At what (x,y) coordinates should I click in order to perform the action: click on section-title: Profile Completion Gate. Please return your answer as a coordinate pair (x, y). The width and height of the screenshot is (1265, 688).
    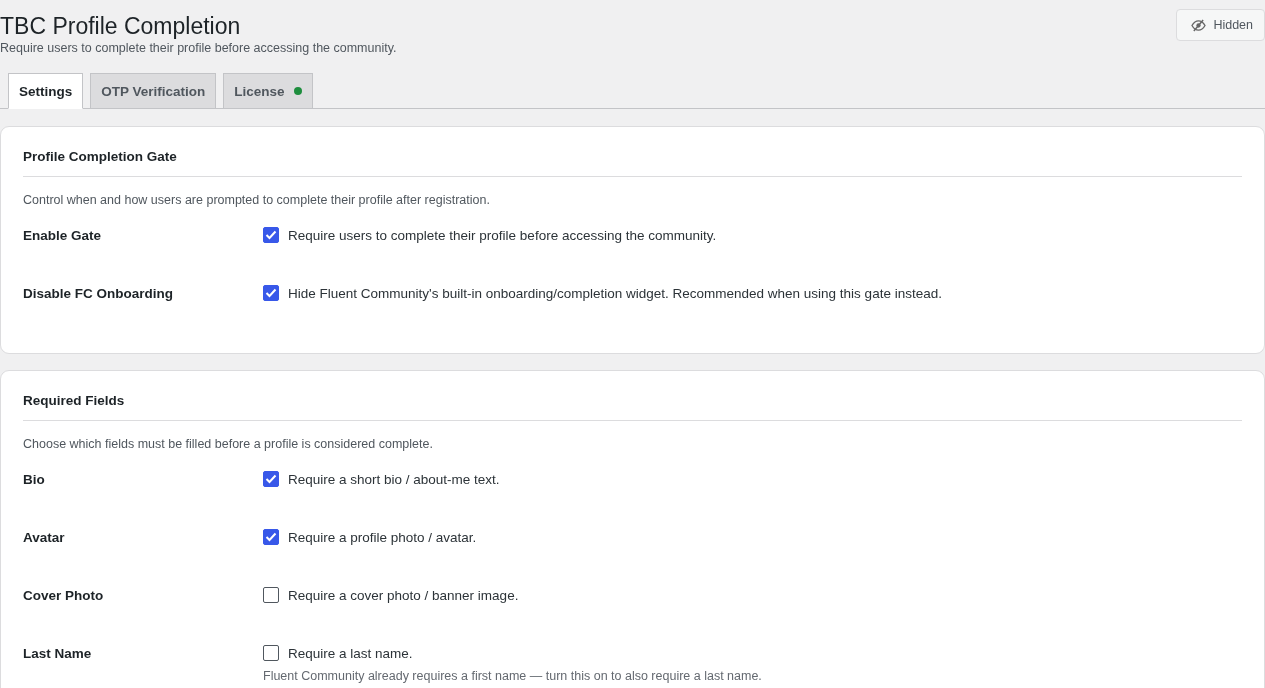
    Looking at the image, I should click on (100, 157).